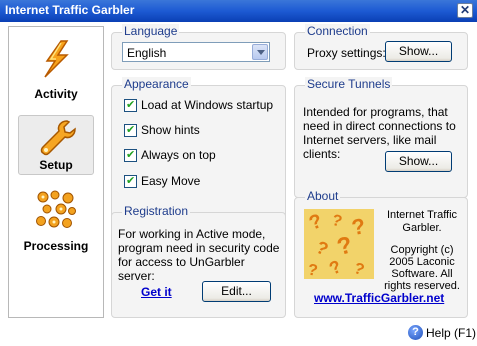 Image resolution: width=477 pixels, height=346 pixels. Describe the element at coordinates (56, 165) in the screenshot. I see `sidebar-item-label: Setup` at that location.